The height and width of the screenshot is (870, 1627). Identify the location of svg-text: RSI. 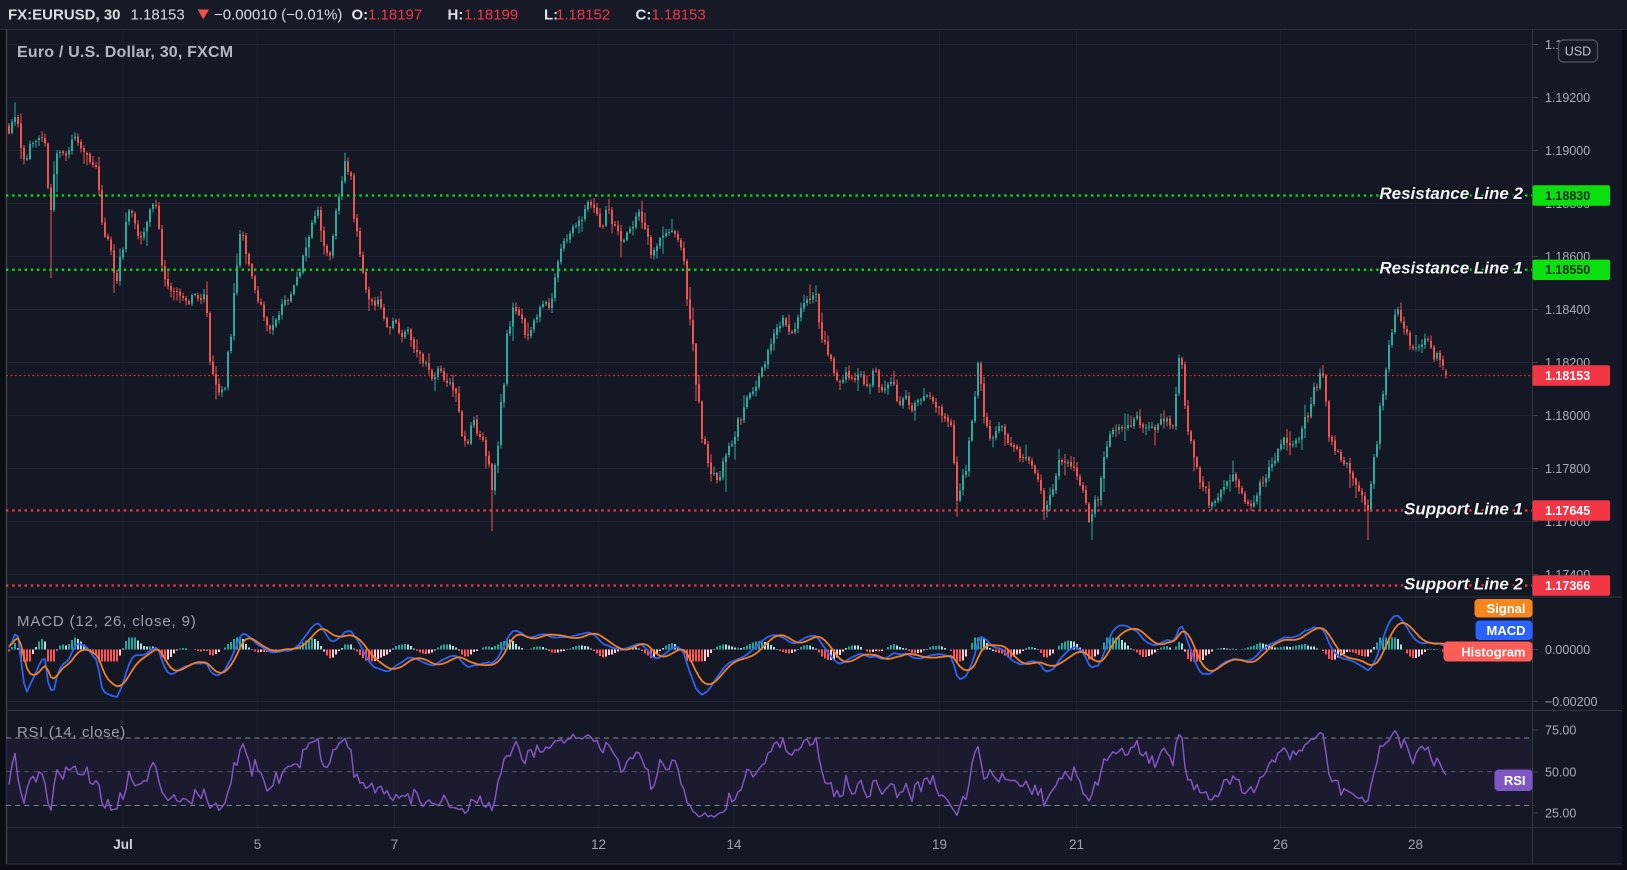
(1515, 780).